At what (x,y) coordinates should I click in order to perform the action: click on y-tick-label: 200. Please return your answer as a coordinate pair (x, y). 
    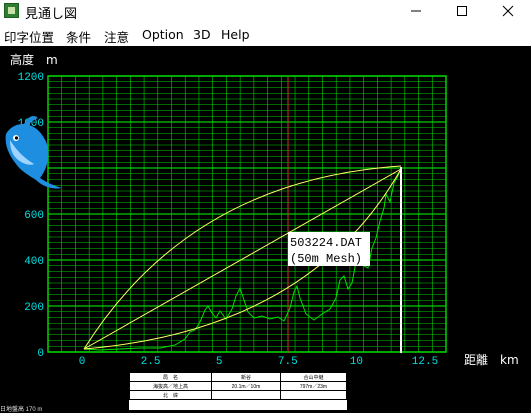
    Looking at the image, I should click on (34, 308).